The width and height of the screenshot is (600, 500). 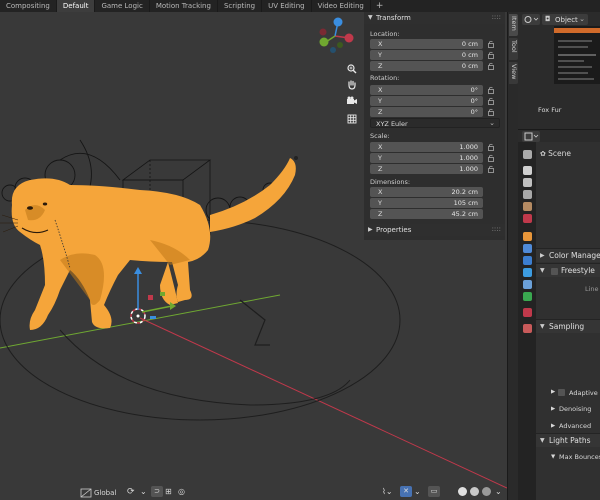 What do you see at coordinates (568, 440) in the screenshot?
I see `light-paths-section: ▼ Light Paths` at bounding box center [568, 440].